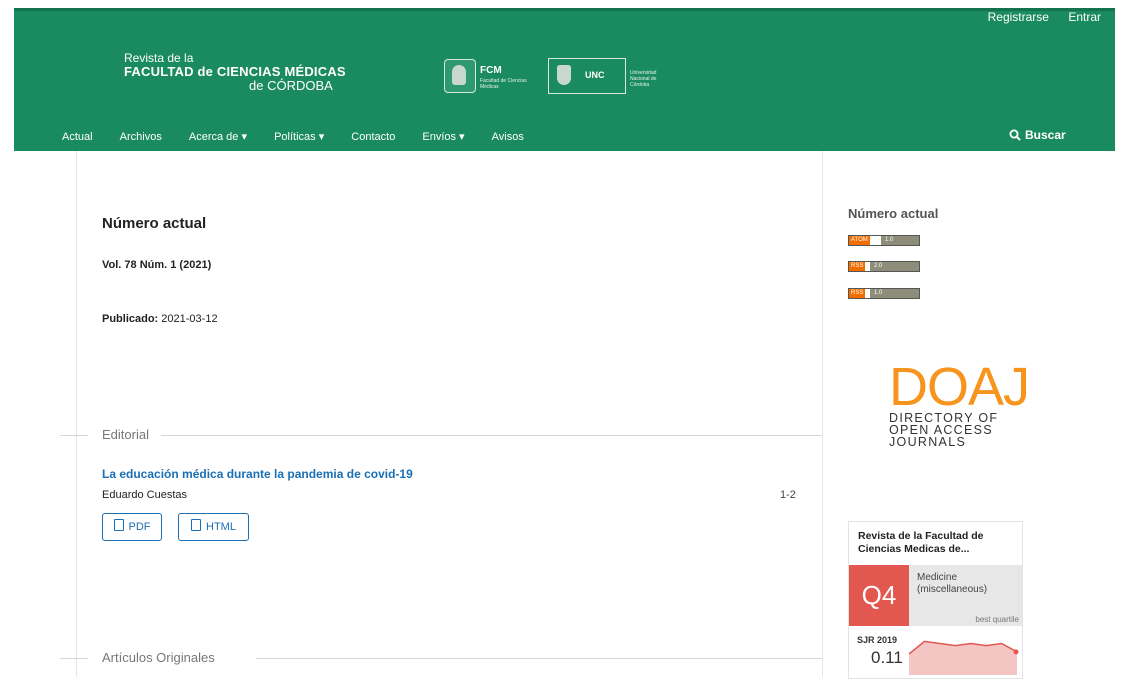 The width and height of the screenshot is (1129, 679). I want to click on nav-item-actual: Actual, so click(77, 137).